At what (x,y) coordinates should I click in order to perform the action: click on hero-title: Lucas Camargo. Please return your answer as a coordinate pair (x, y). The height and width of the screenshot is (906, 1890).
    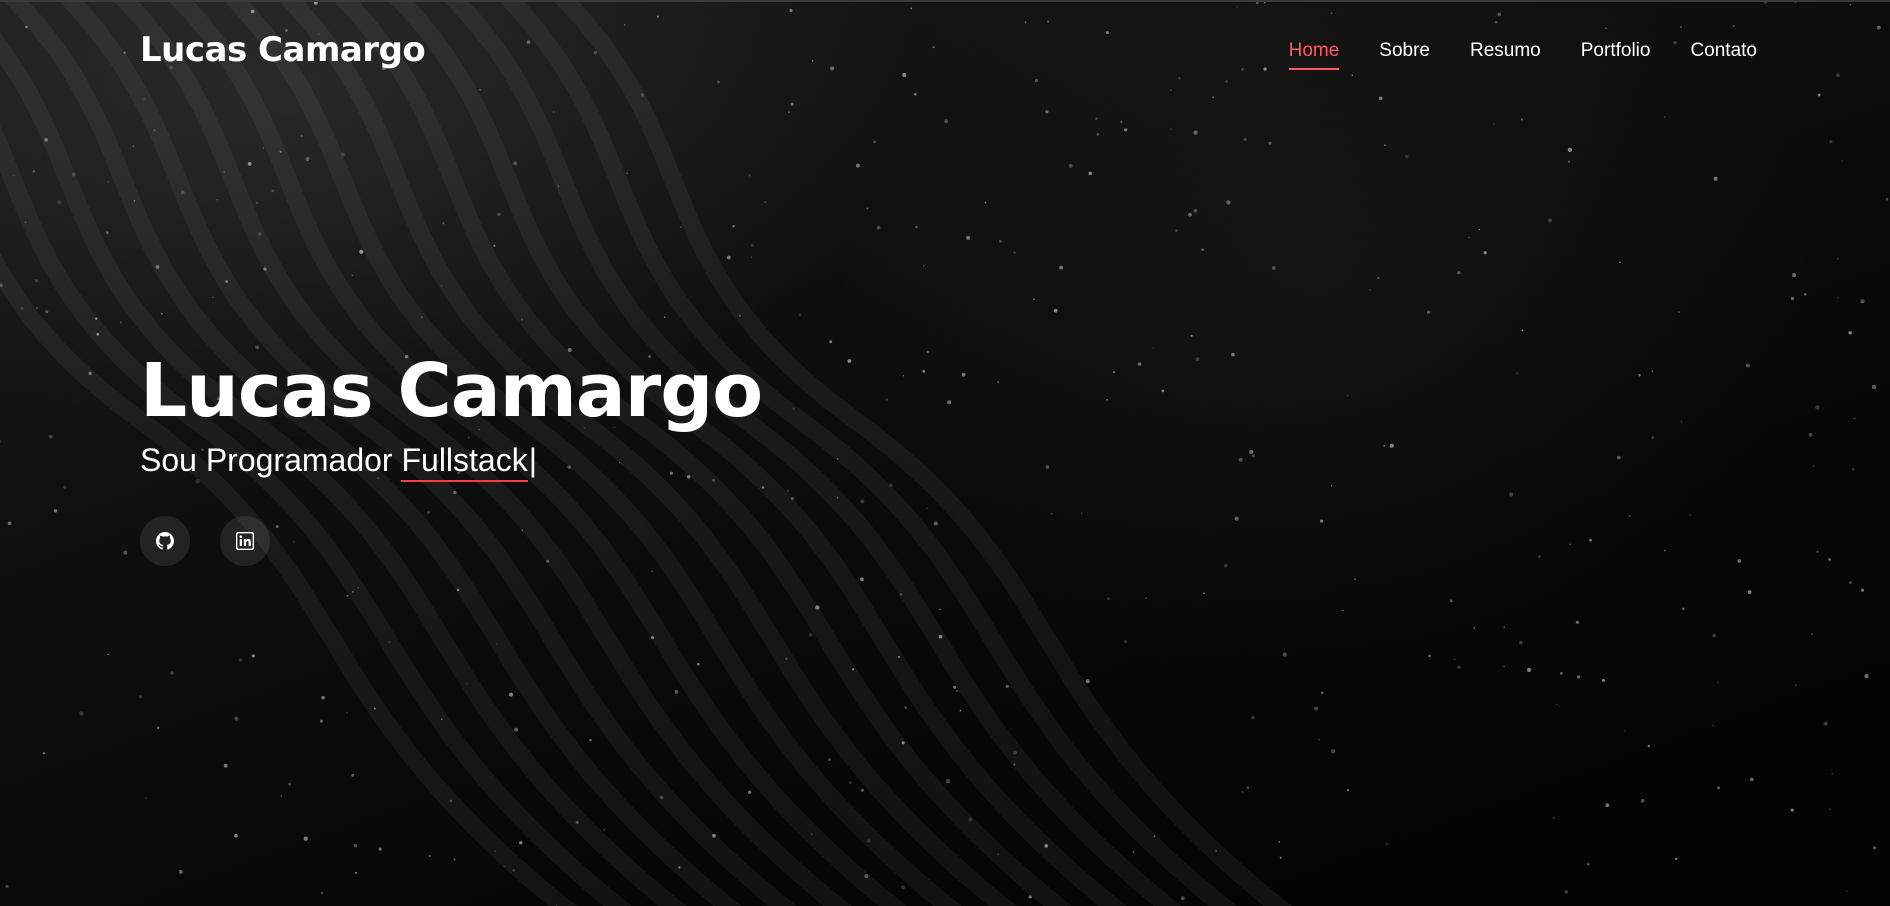
    Looking at the image, I should click on (451, 391).